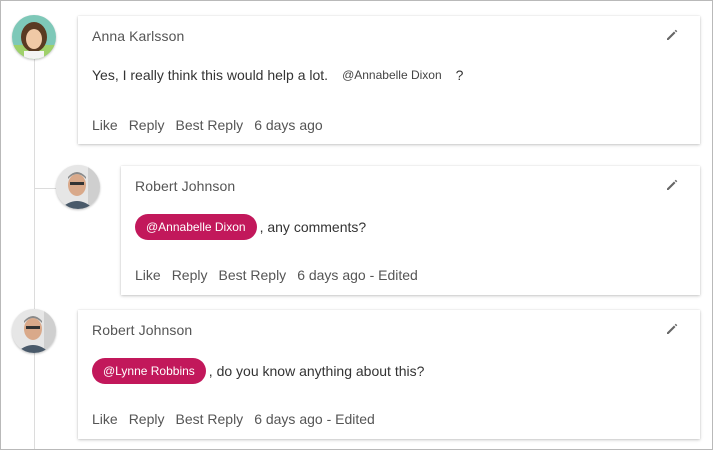  What do you see at coordinates (138, 36) in the screenshot?
I see `comment-author: Anna Karlsson` at bounding box center [138, 36].